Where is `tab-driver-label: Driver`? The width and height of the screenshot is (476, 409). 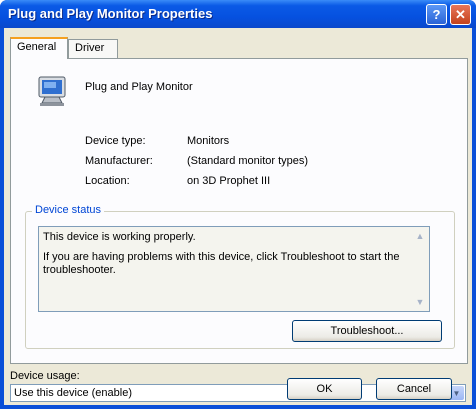
tab-driver-label: Driver is located at coordinates (90, 48).